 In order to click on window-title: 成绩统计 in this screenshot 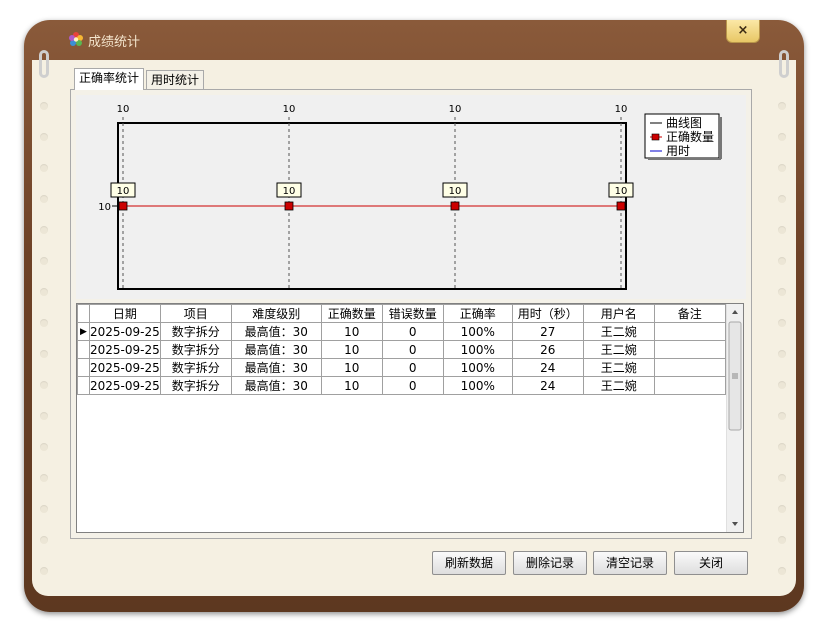, I will do `click(114, 42)`.